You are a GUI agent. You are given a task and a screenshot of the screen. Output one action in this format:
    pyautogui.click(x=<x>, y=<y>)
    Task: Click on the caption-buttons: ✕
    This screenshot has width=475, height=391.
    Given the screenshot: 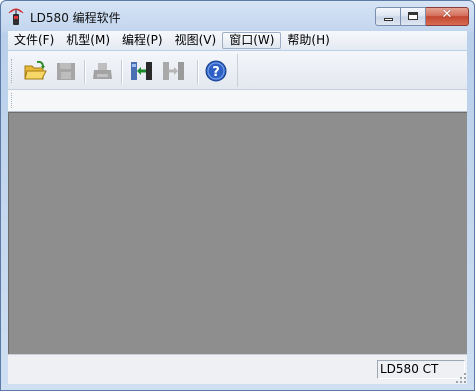 What is the action you would take?
    pyautogui.click(x=422, y=17)
    